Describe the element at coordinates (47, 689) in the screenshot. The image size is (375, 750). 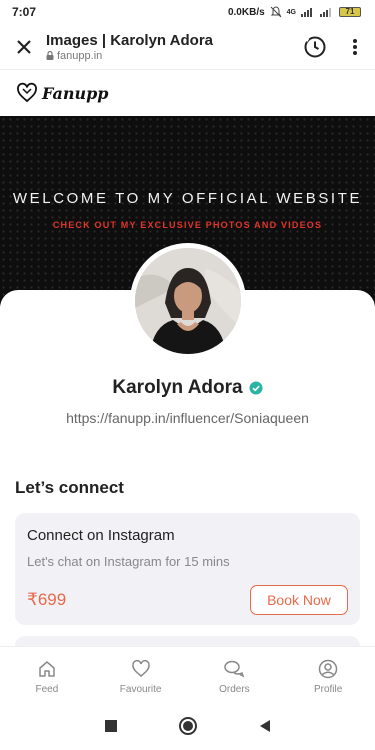
I see `nav-label-feed: Feed` at that location.